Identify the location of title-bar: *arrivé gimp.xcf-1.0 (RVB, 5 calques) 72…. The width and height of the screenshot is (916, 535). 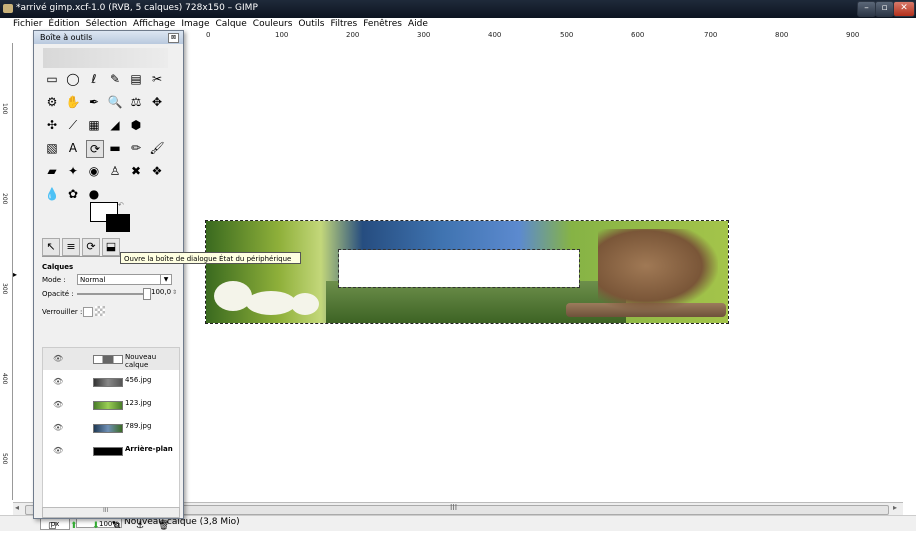
(458, 9).